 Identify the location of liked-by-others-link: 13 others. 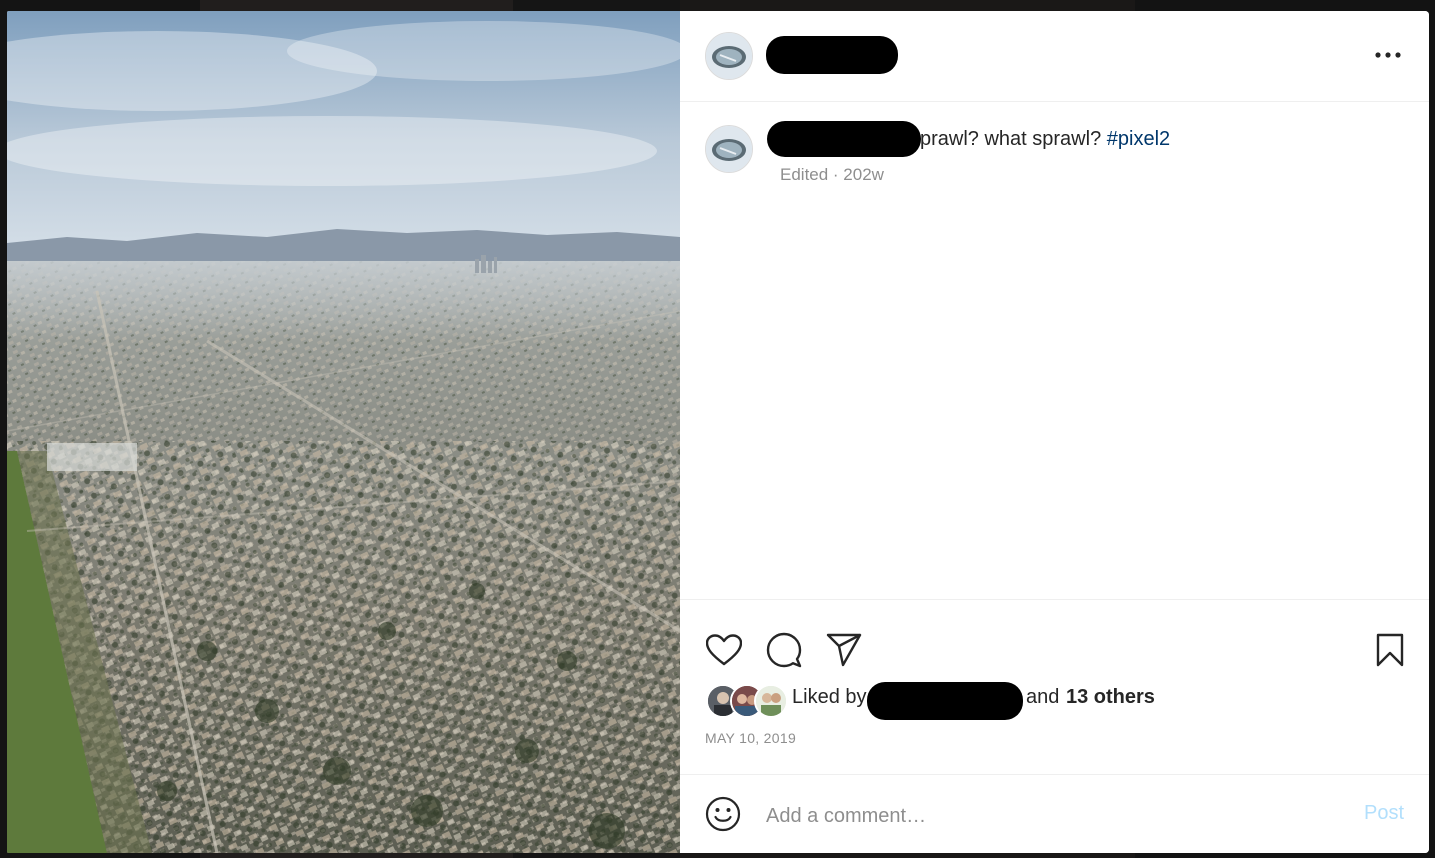
(1110, 697).